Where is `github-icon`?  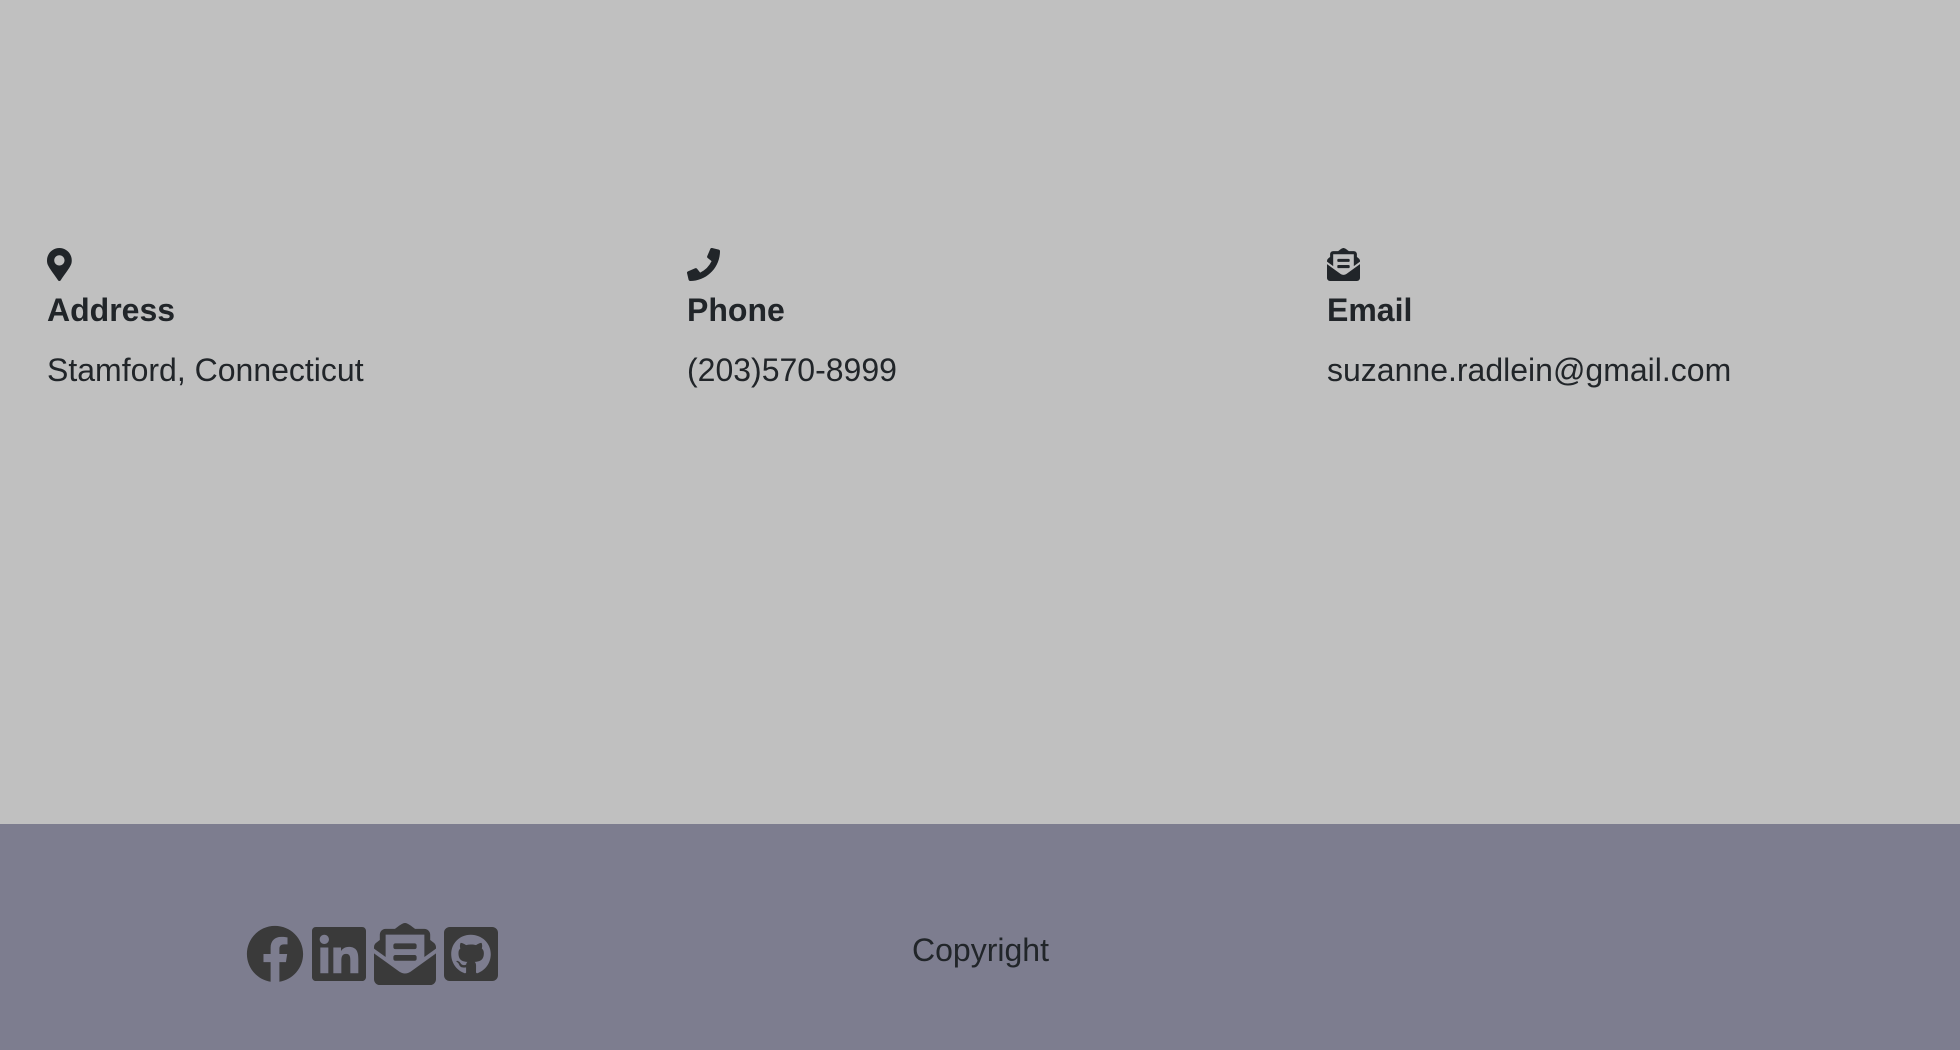
github-icon is located at coordinates (471, 954).